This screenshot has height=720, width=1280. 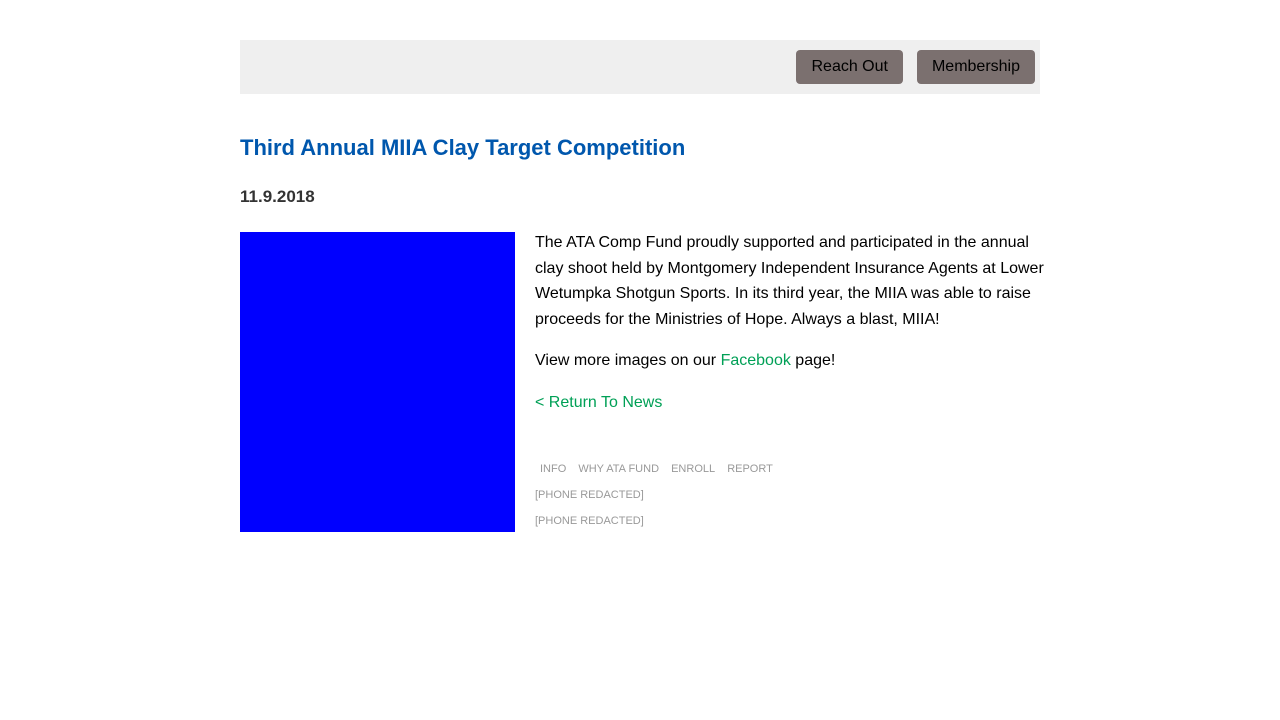 I want to click on more-images-line: View more images on our Facebook page!, so click(x=790, y=361).